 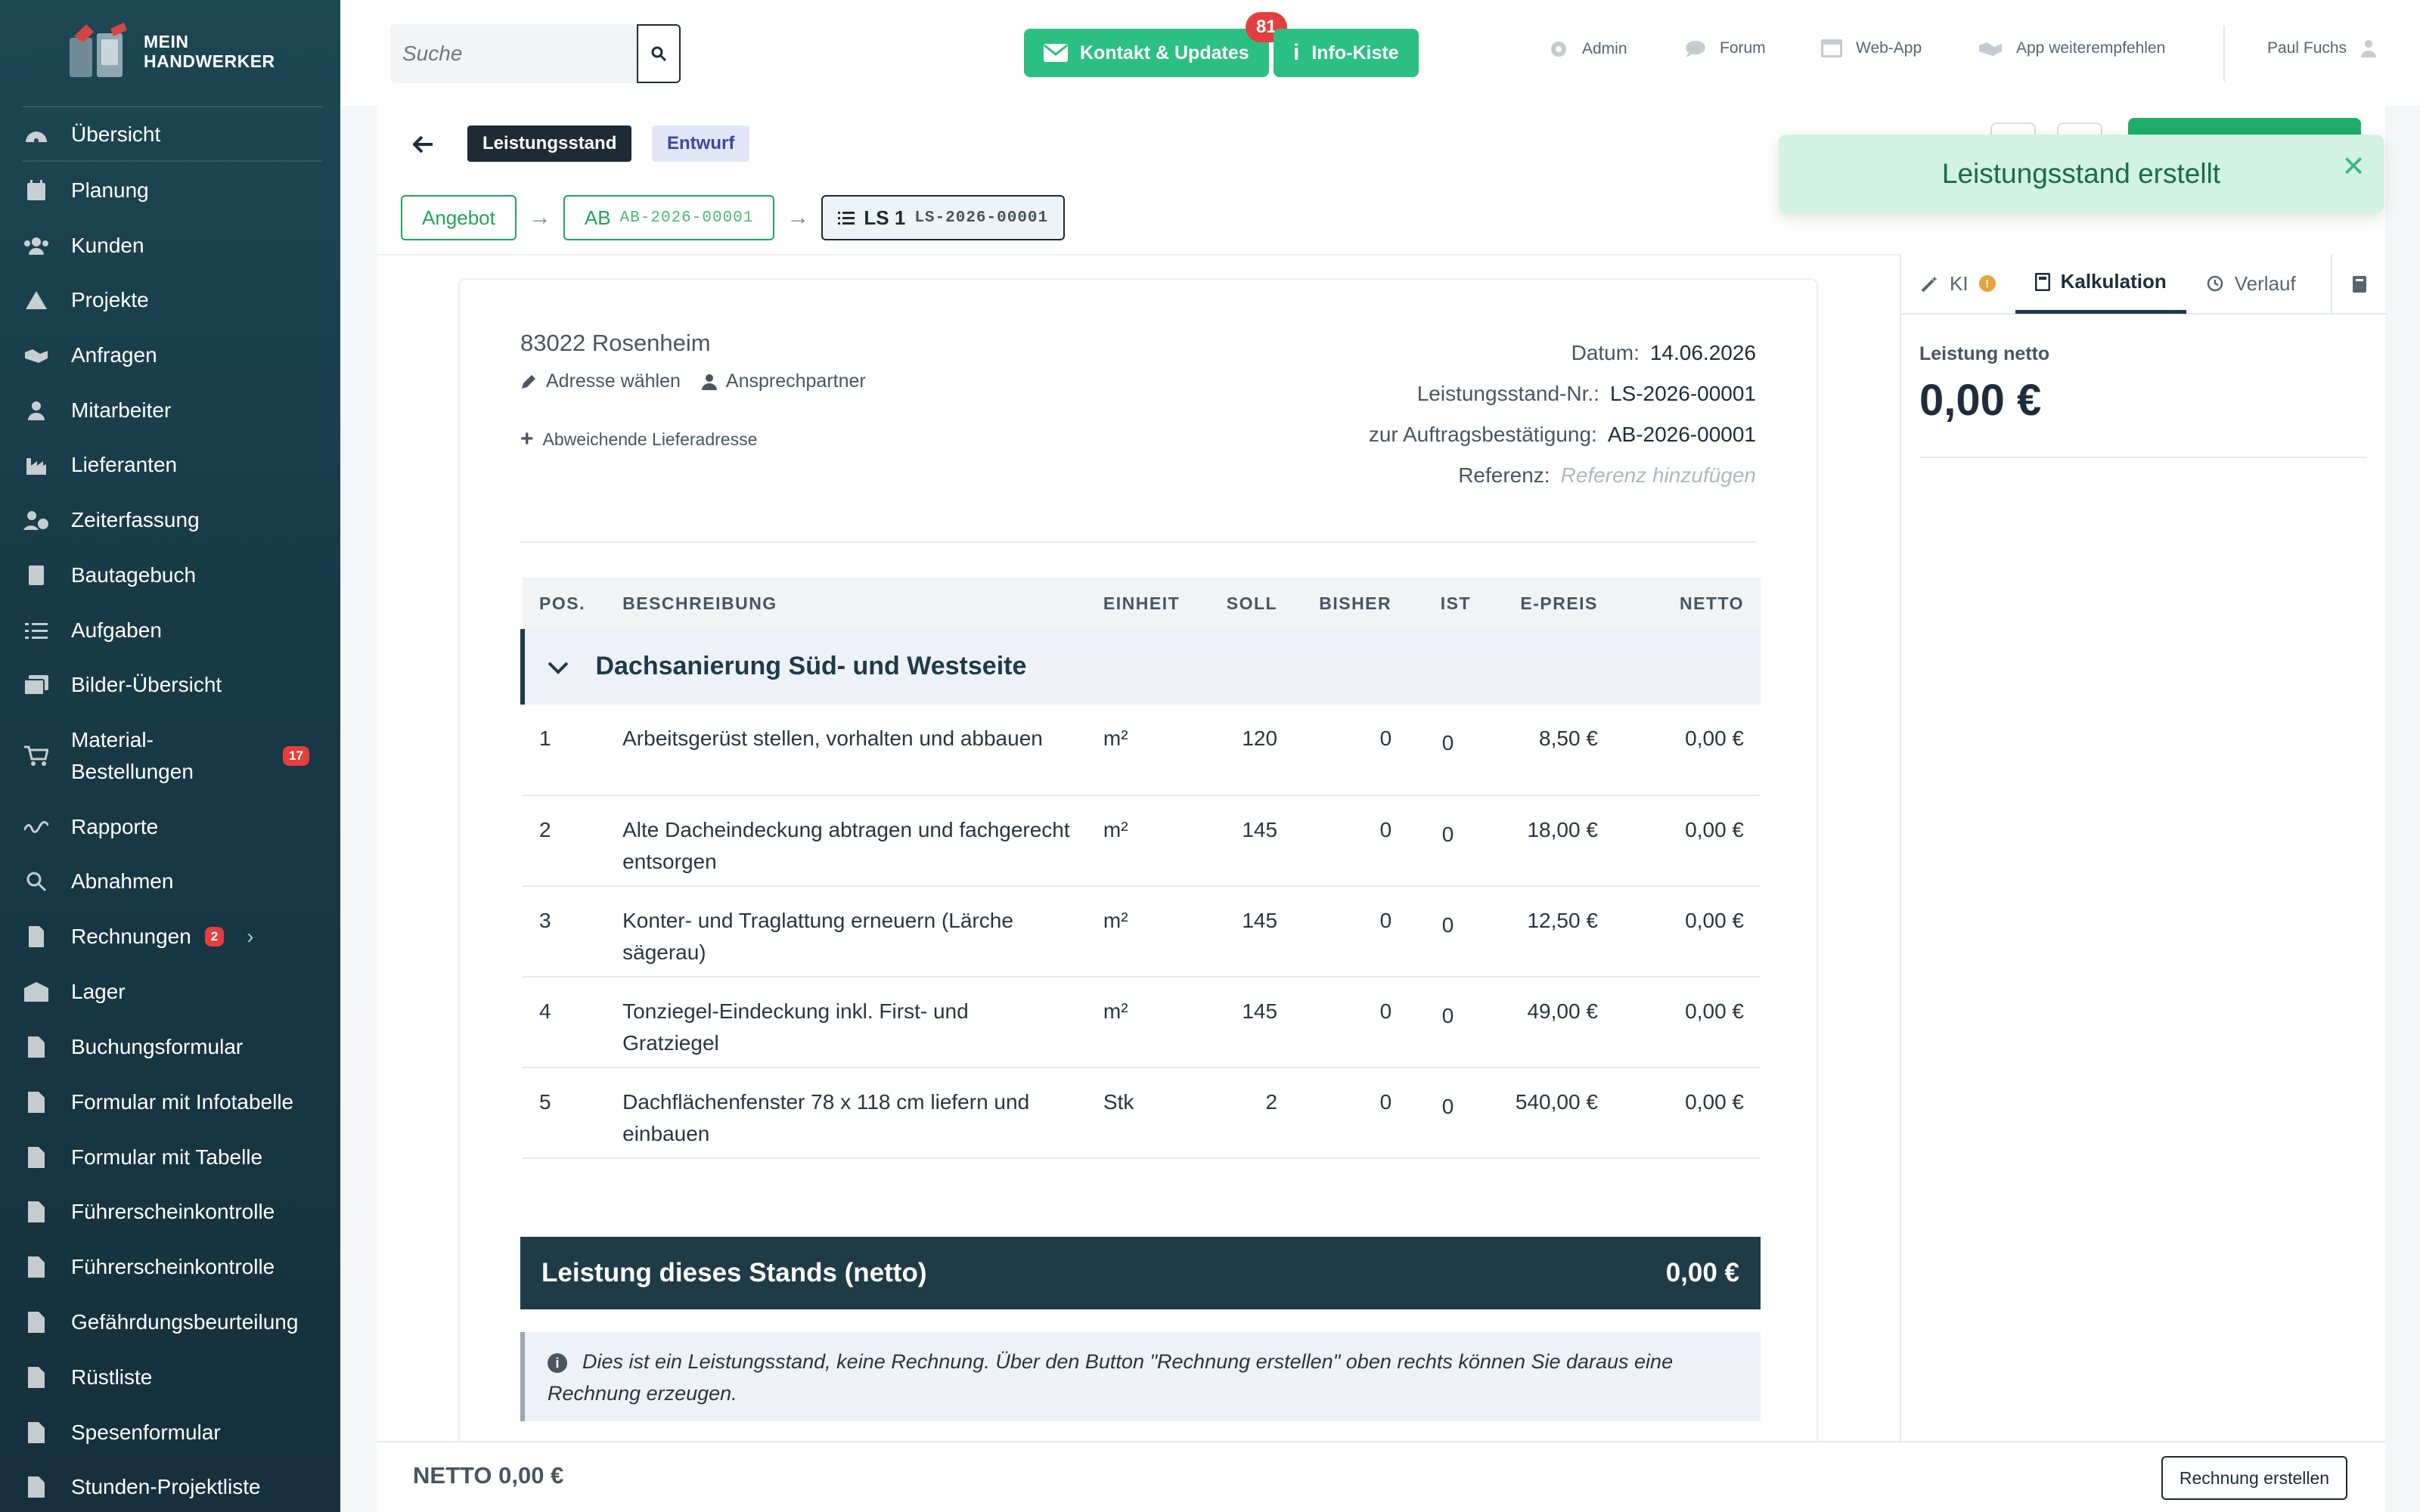 I want to click on warehouse-icon, so click(x=36, y=992).